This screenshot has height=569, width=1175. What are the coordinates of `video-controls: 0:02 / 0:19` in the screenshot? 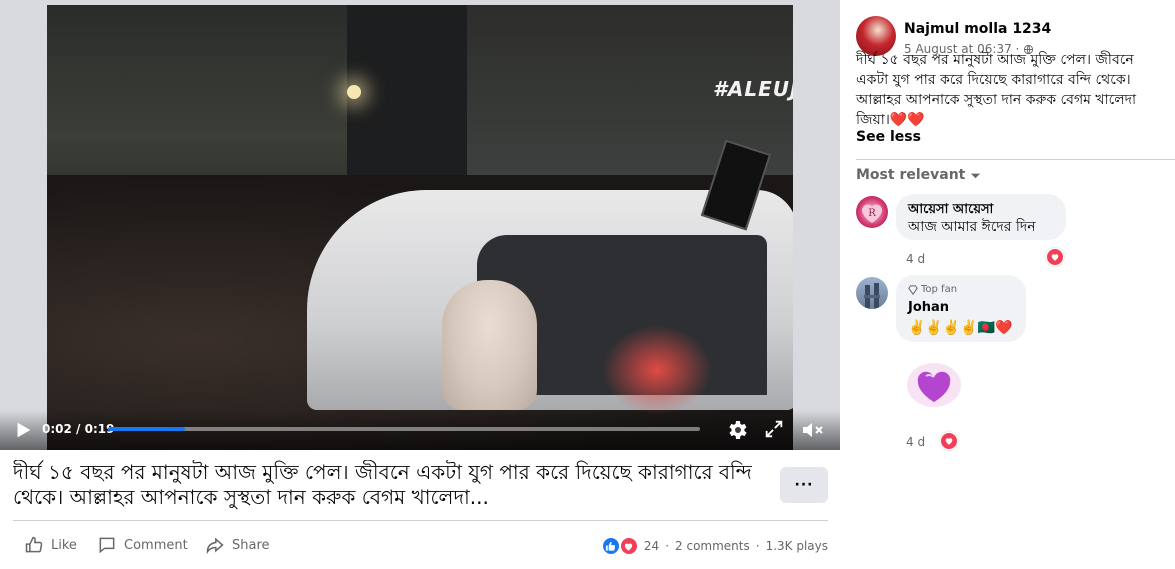 It's located at (420, 430).